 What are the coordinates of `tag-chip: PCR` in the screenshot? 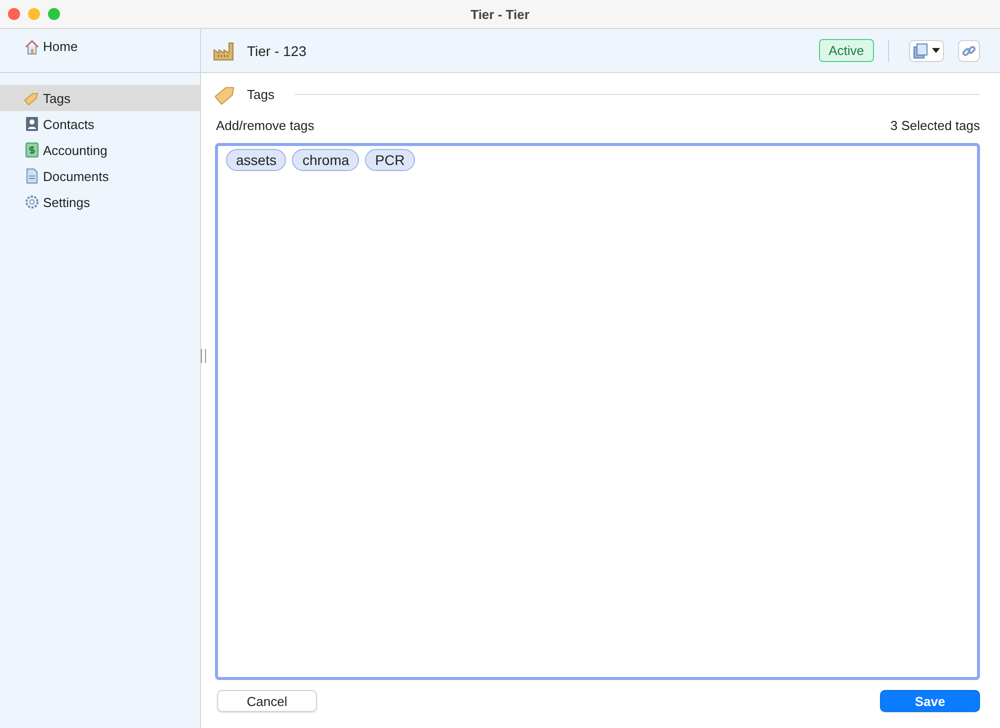 It's located at (390, 160).